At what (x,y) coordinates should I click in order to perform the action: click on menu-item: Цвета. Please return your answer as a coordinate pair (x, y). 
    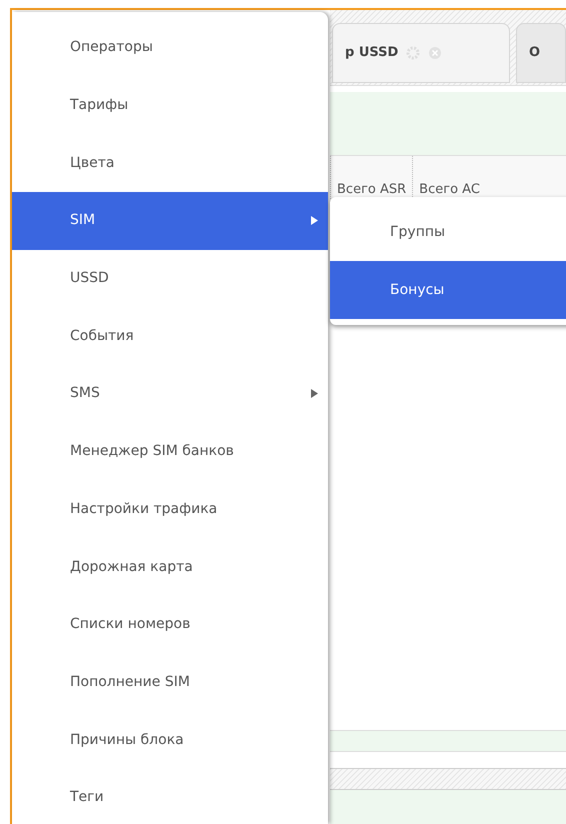
    Looking at the image, I should click on (170, 163).